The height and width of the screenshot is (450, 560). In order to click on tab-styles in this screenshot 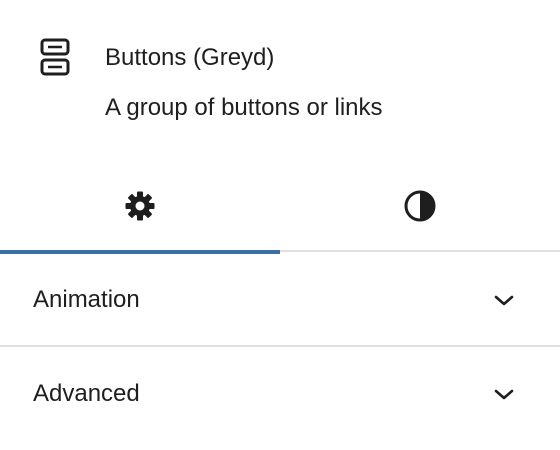, I will do `click(420, 206)`.